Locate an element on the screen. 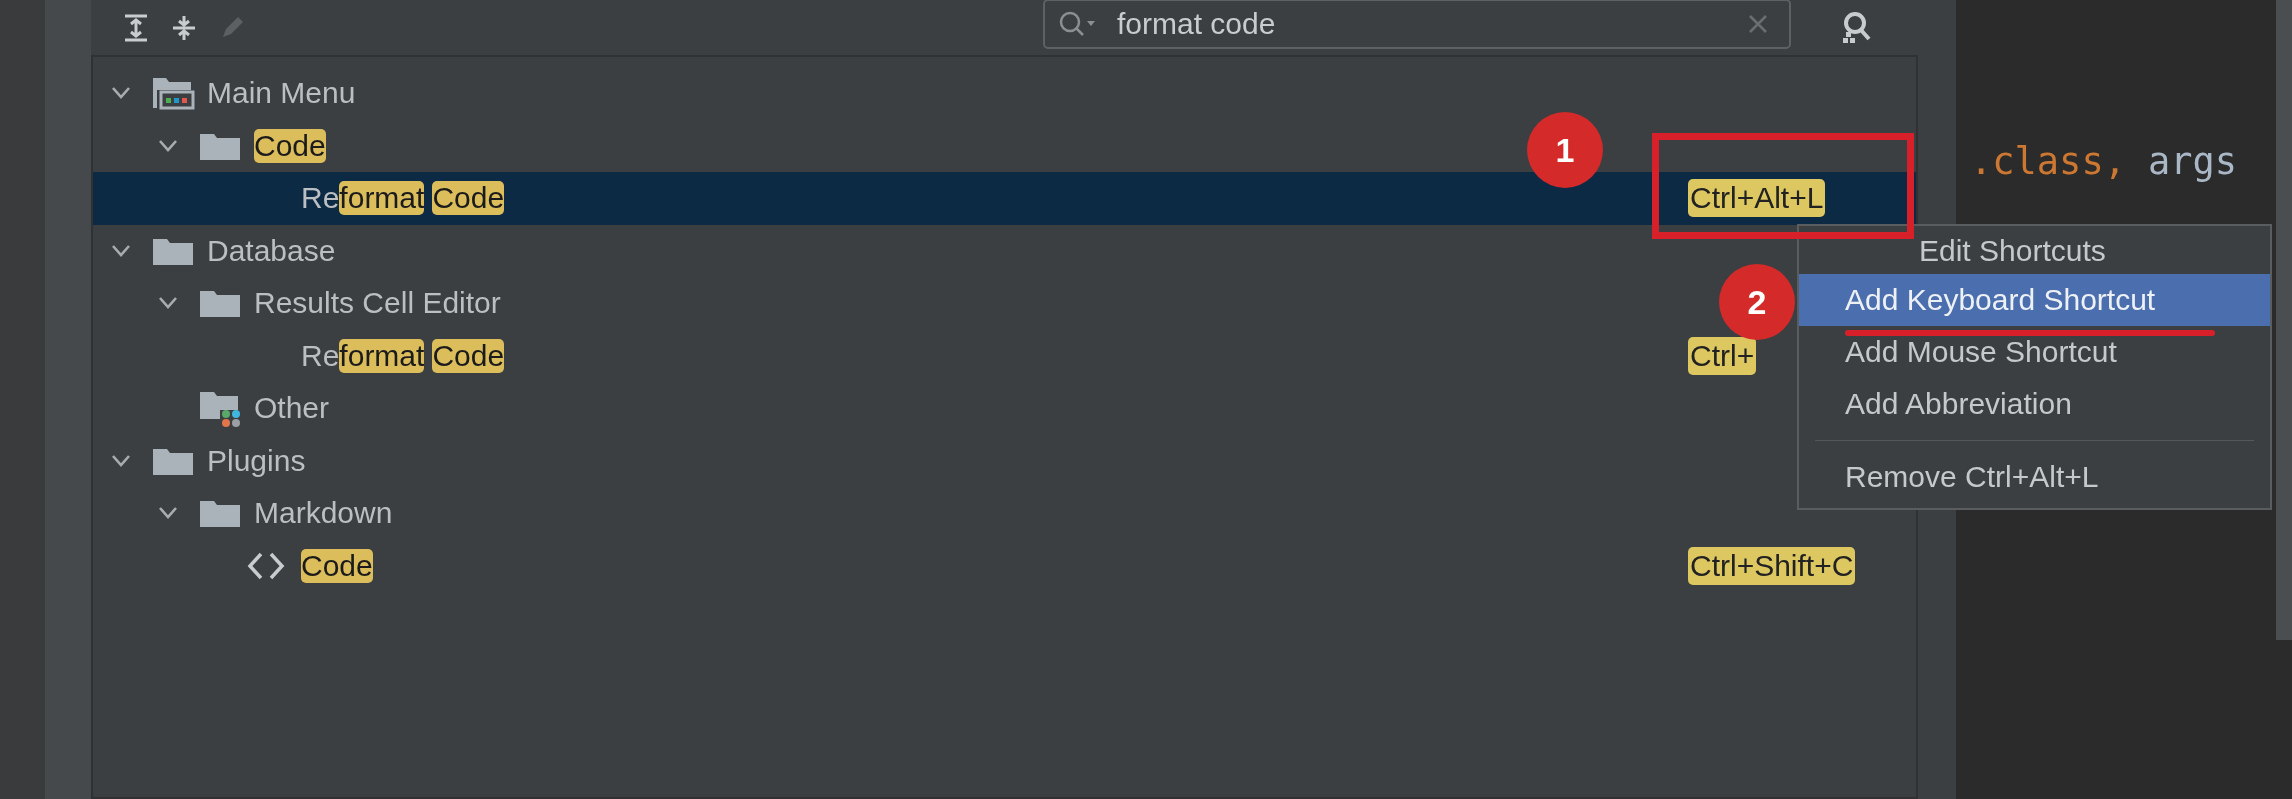 Image resolution: width=2292 pixels, height=799 pixels. label-text: Other is located at coordinates (292, 408).